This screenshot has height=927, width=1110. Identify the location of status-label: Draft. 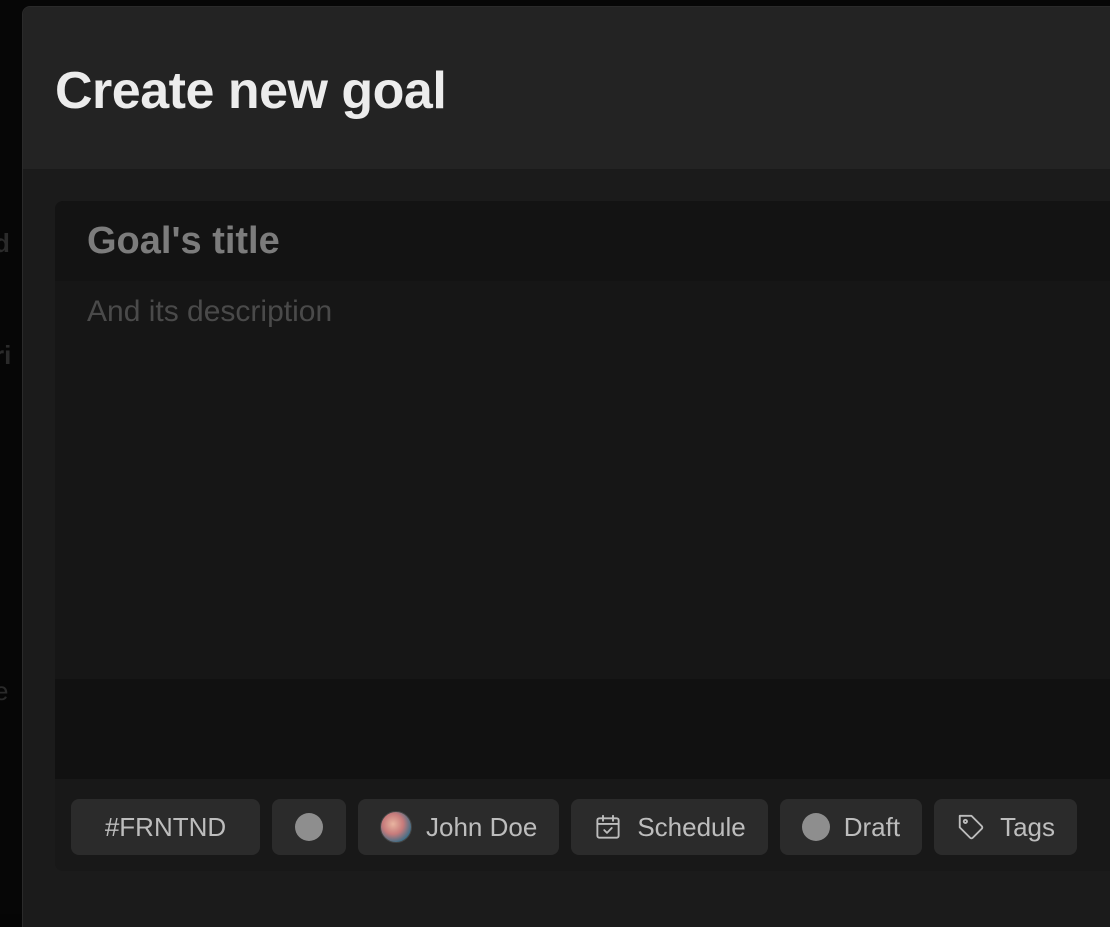
(872, 826).